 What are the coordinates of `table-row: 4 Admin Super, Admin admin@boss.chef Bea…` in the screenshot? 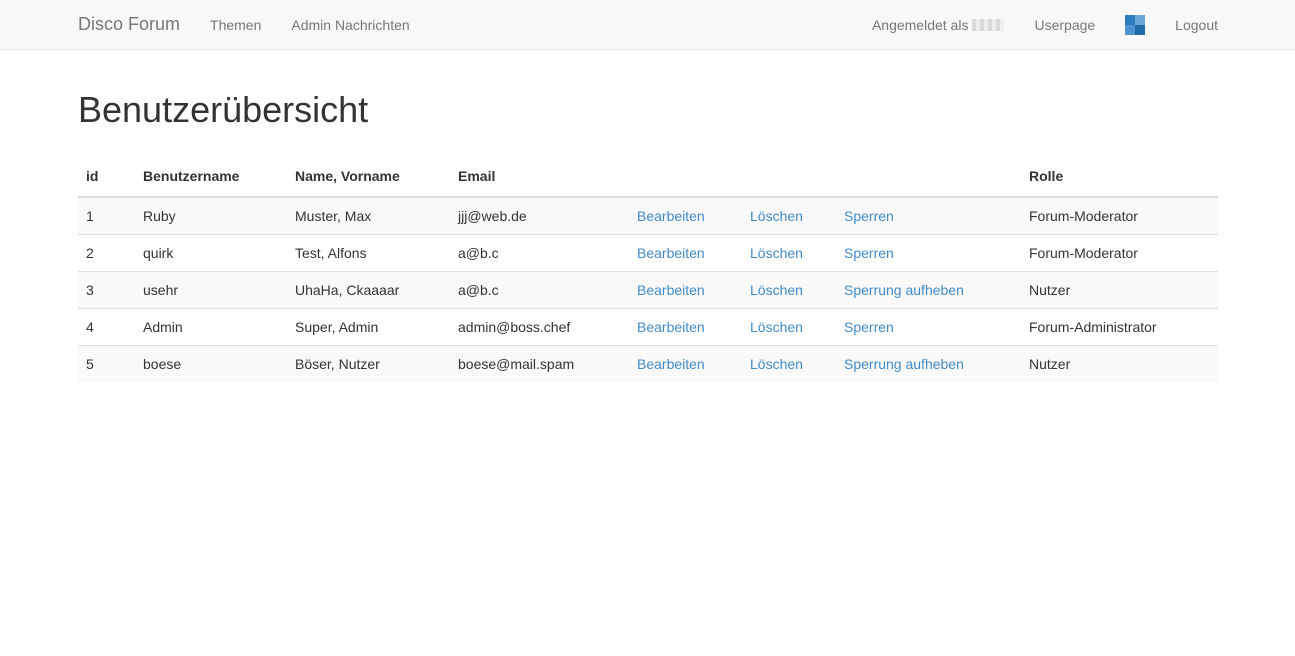 It's located at (648, 327).